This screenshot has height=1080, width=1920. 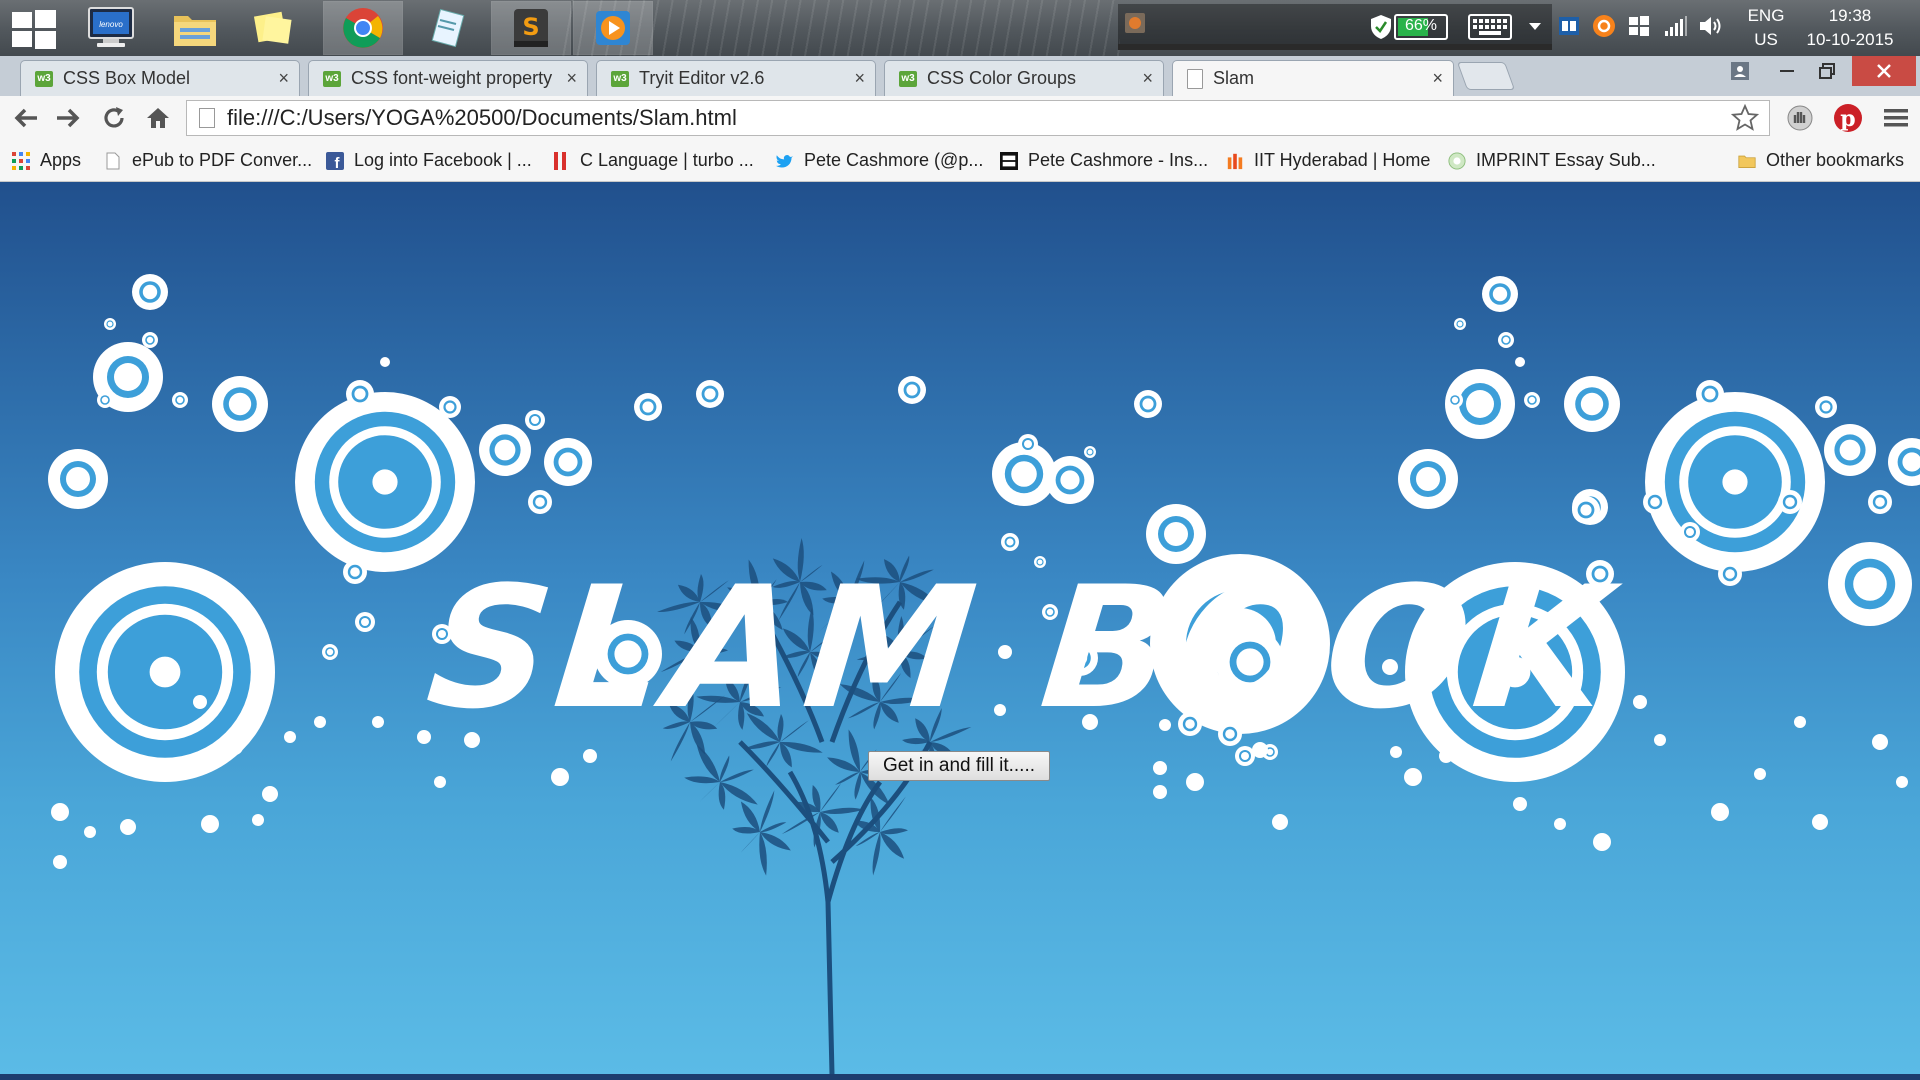 I want to click on facebook-icon: f, so click(x=335, y=160).